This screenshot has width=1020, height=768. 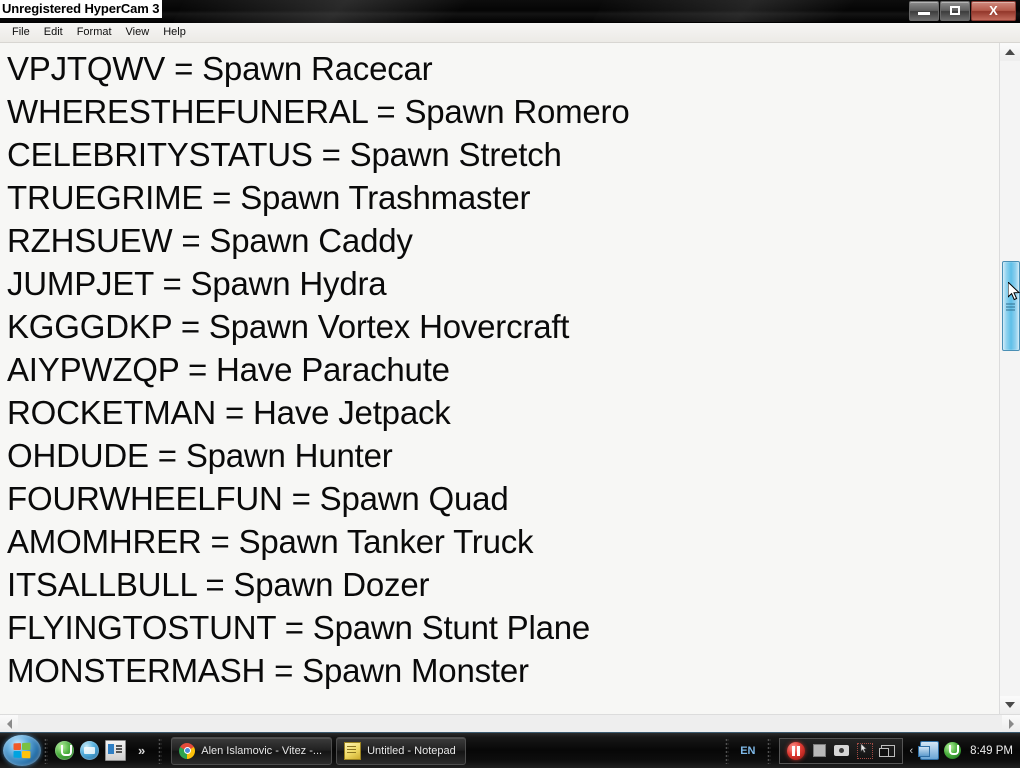 I want to click on scroll-left-button, so click(x=9, y=723).